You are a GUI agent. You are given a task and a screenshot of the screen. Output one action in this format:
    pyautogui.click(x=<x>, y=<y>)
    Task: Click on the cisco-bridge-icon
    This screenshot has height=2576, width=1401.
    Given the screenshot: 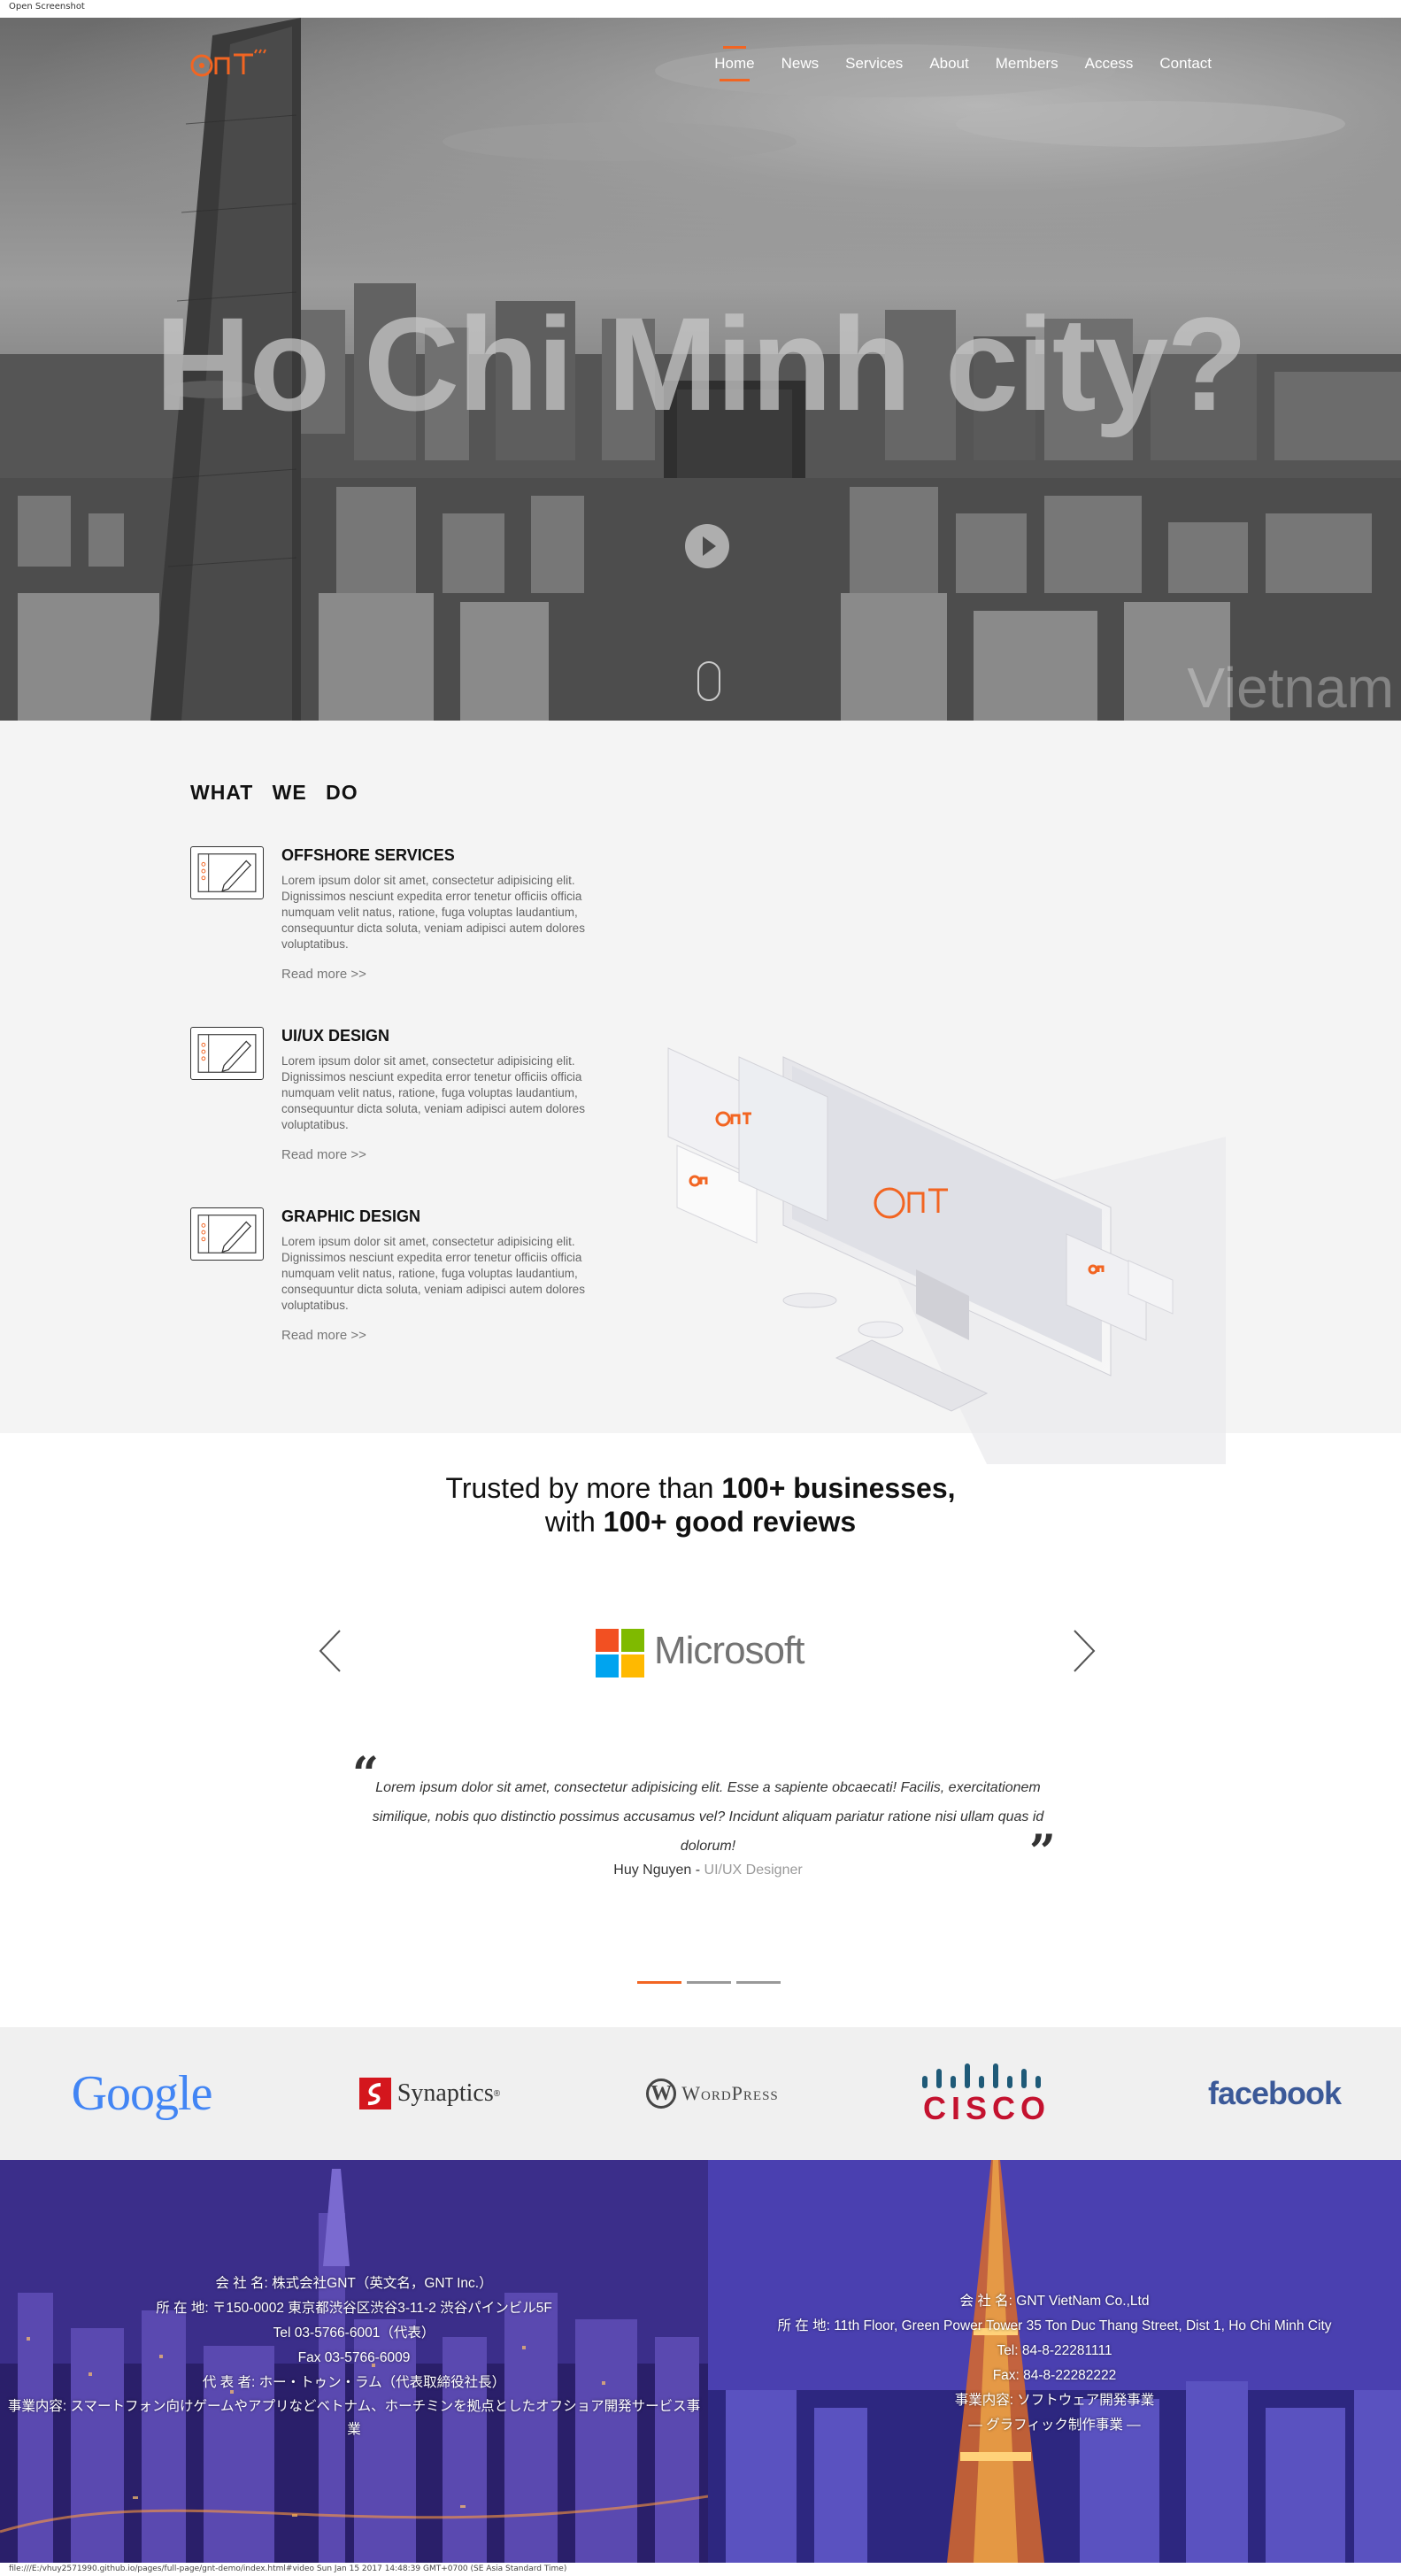 What is the action you would take?
    pyautogui.click(x=981, y=2075)
    